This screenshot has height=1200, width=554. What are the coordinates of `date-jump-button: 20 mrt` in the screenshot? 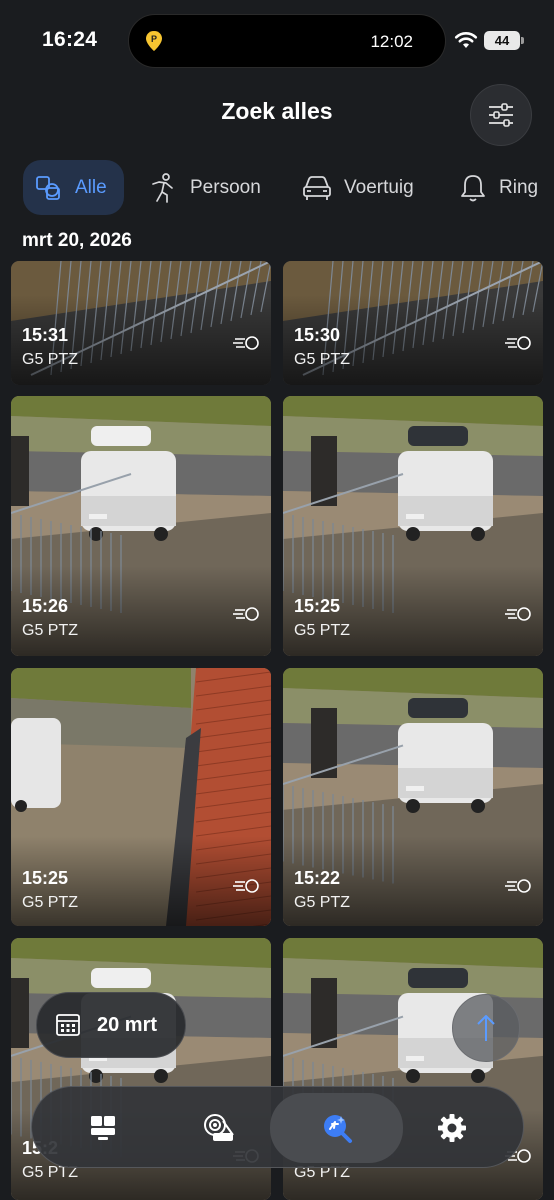 It's located at (111, 1025).